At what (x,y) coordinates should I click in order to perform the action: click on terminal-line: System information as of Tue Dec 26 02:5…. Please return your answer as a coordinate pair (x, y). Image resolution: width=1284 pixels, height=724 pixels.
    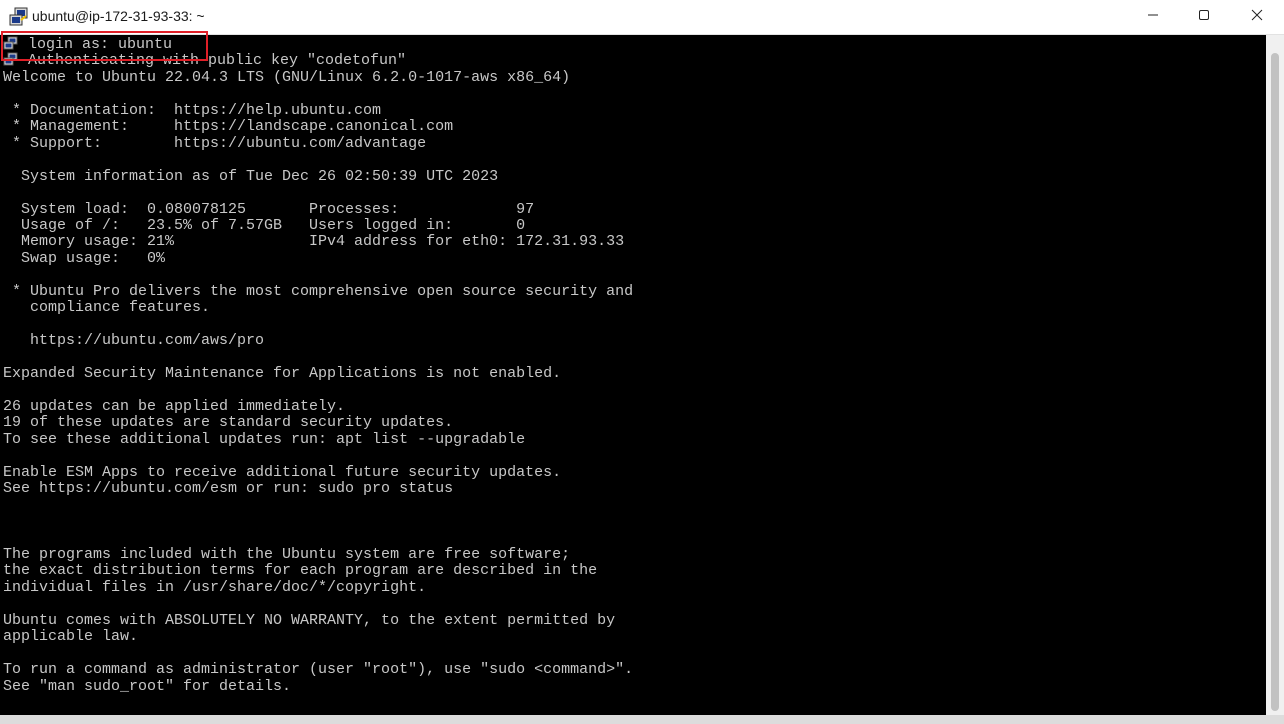
    Looking at the image, I should click on (251, 176).